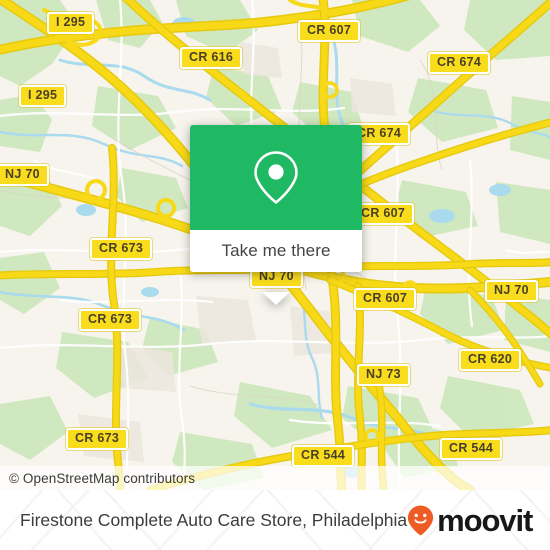  What do you see at coordinates (490, 360) in the screenshot?
I see `road-shield: CR 620` at bounding box center [490, 360].